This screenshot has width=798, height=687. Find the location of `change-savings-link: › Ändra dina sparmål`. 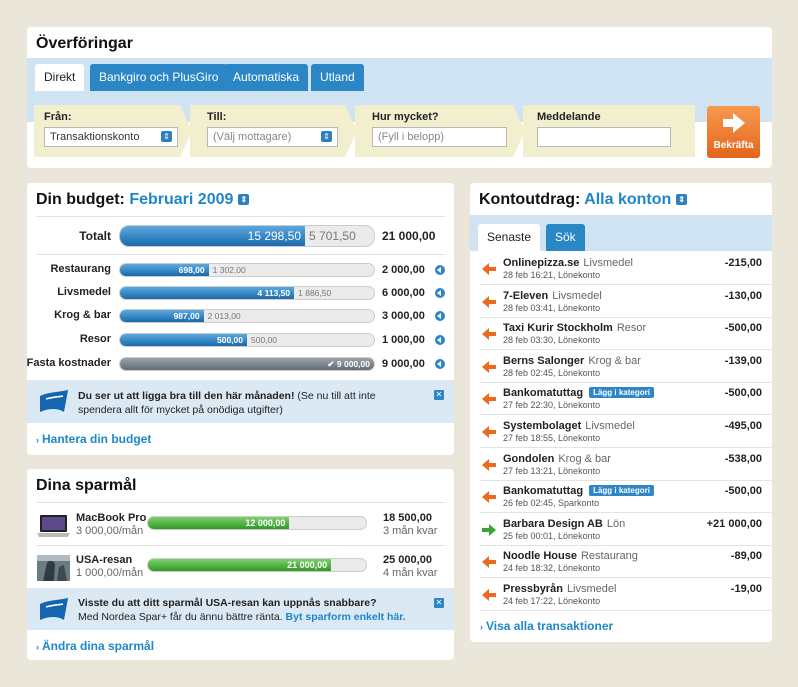

change-savings-link: › Ändra dina sparmål is located at coordinates (95, 646).